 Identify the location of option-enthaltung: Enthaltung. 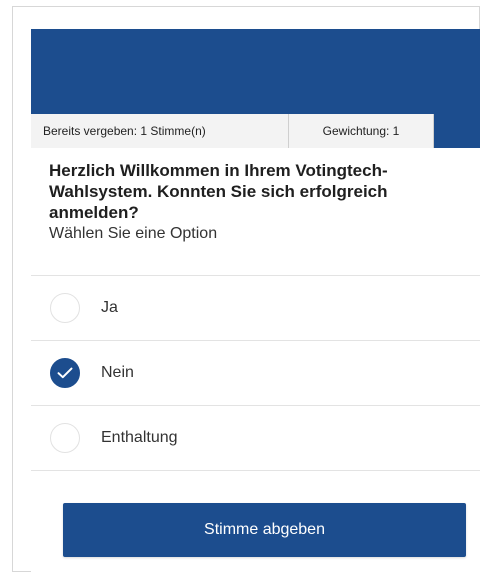
(255, 438).